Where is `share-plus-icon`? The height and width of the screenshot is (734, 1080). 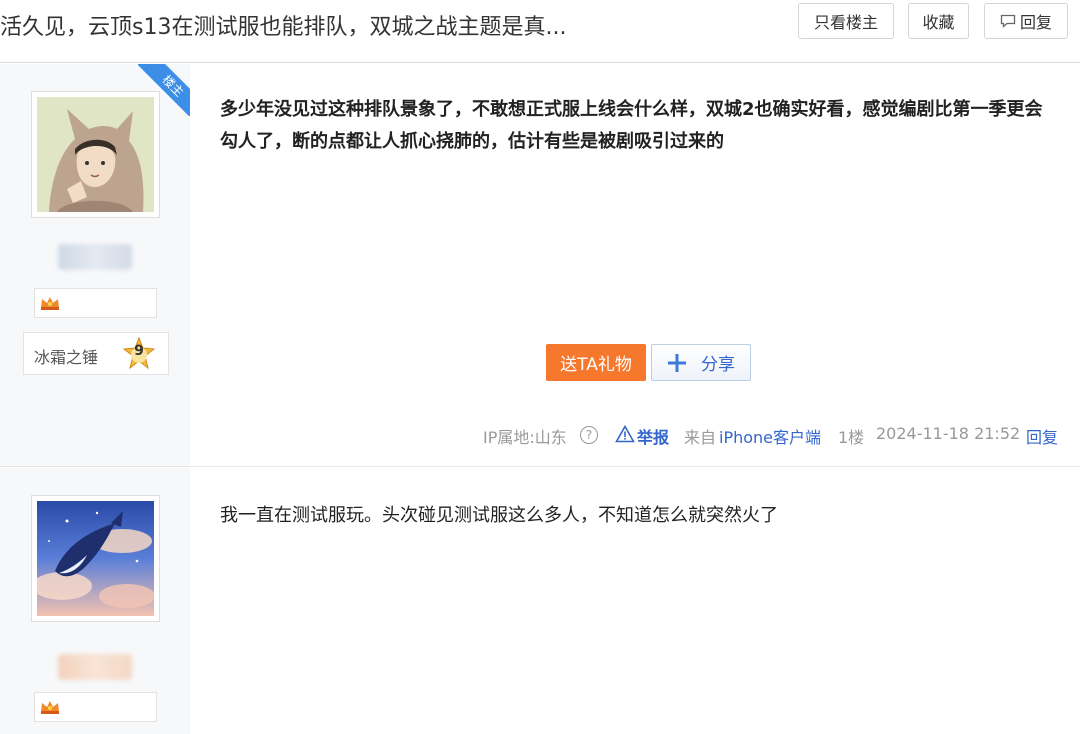
share-plus-icon is located at coordinates (677, 362).